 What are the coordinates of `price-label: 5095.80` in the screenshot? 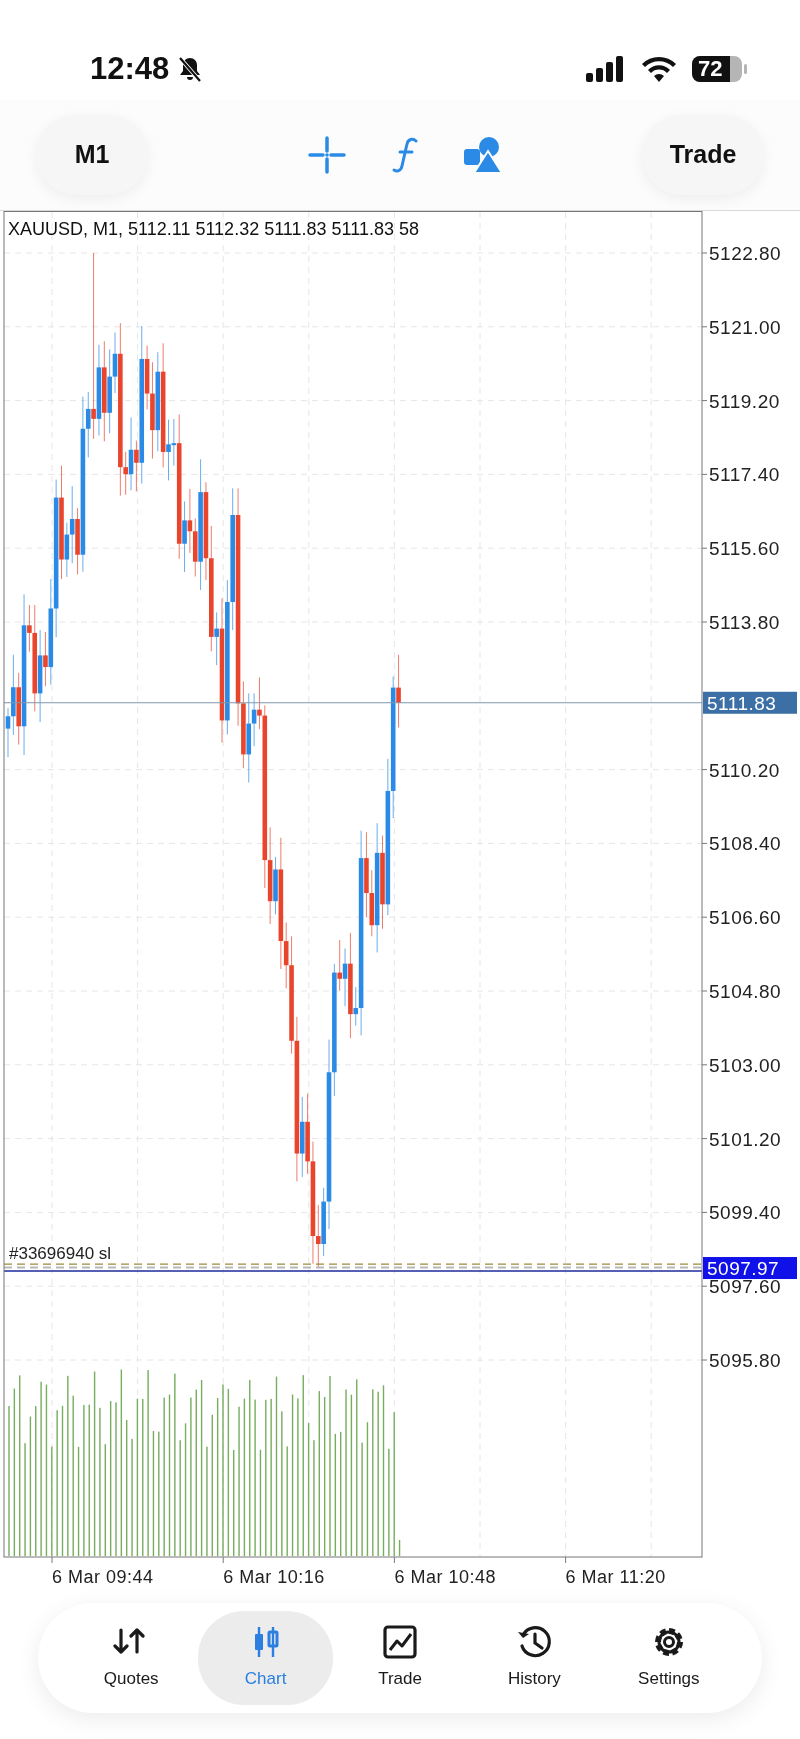 It's located at (745, 1360).